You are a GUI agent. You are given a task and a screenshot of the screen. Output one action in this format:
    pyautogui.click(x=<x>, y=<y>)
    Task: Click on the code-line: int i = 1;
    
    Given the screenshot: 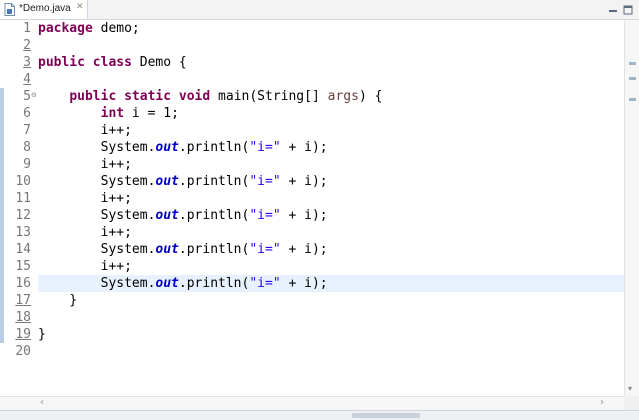 What is the action you would take?
    pyautogui.click(x=331, y=113)
    